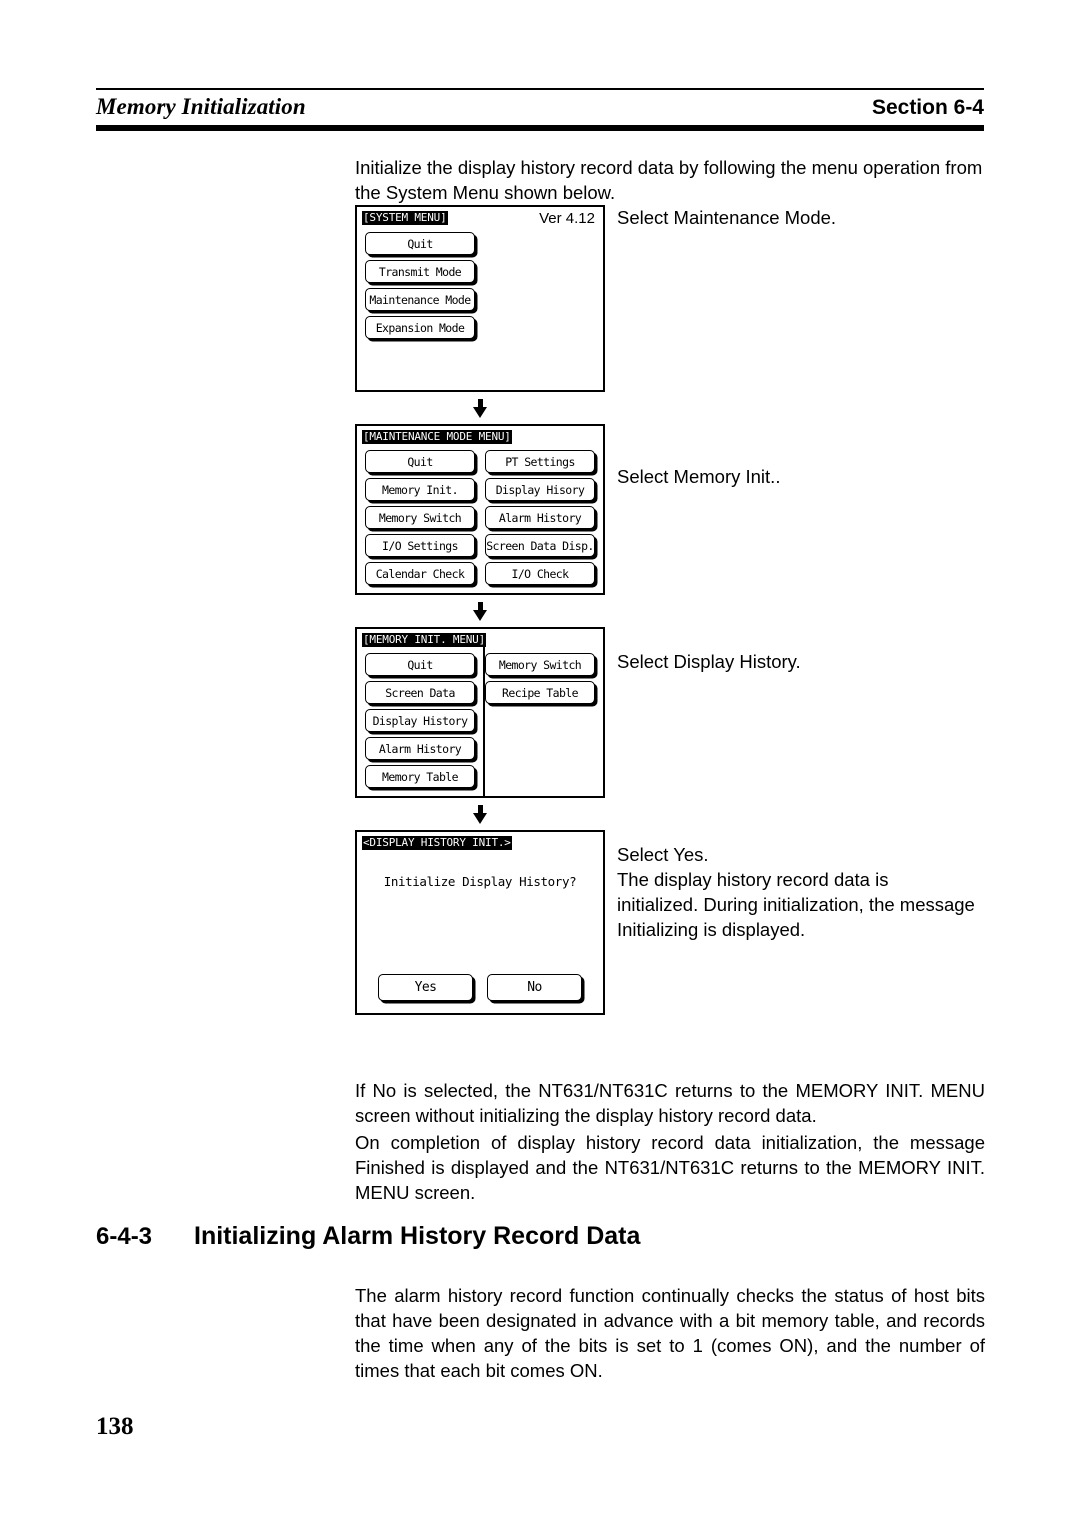  Describe the element at coordinates (420, 299) in the screenshot. I see `button-maintenance-mode: Maintenance Mode` at that location.